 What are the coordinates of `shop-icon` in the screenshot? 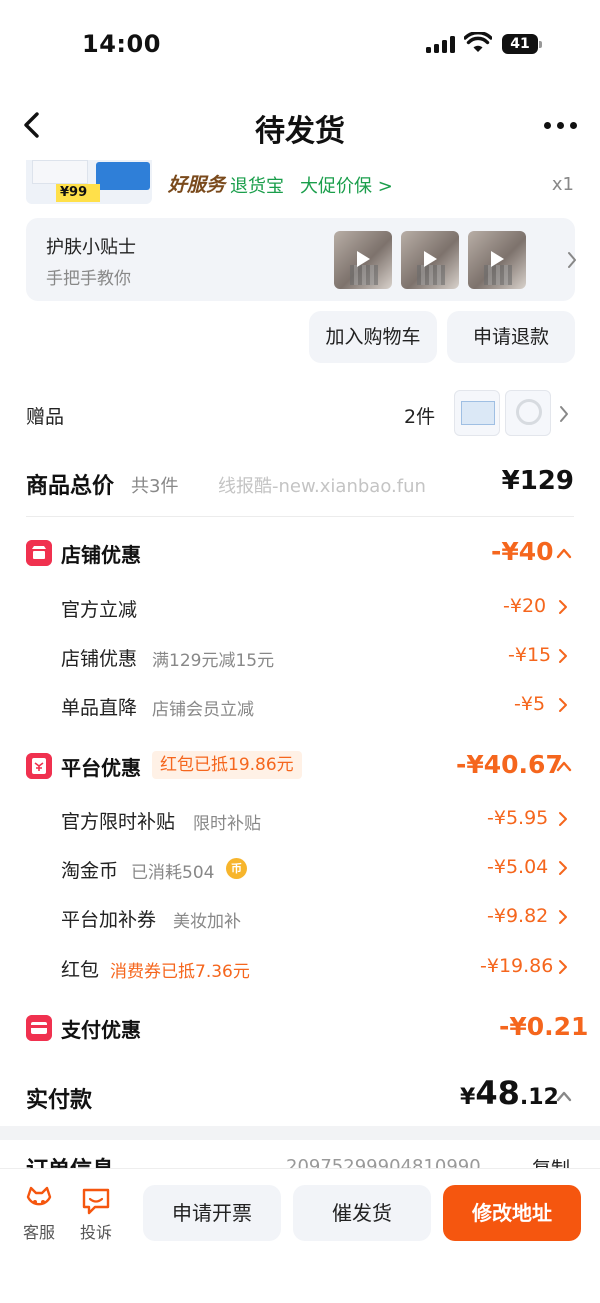 It's located at (39, 553).